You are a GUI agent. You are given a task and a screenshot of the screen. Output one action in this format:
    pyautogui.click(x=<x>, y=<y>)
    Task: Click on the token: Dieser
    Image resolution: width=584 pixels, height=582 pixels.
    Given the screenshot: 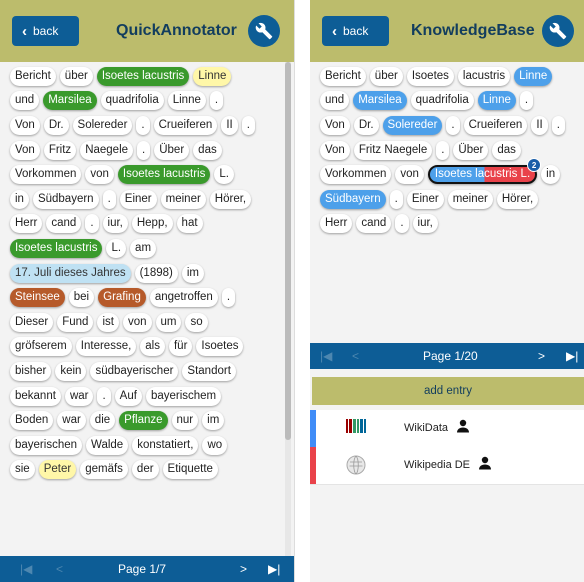 What is the action you would take?
    pyautogui.click(x=32, y=322)
    